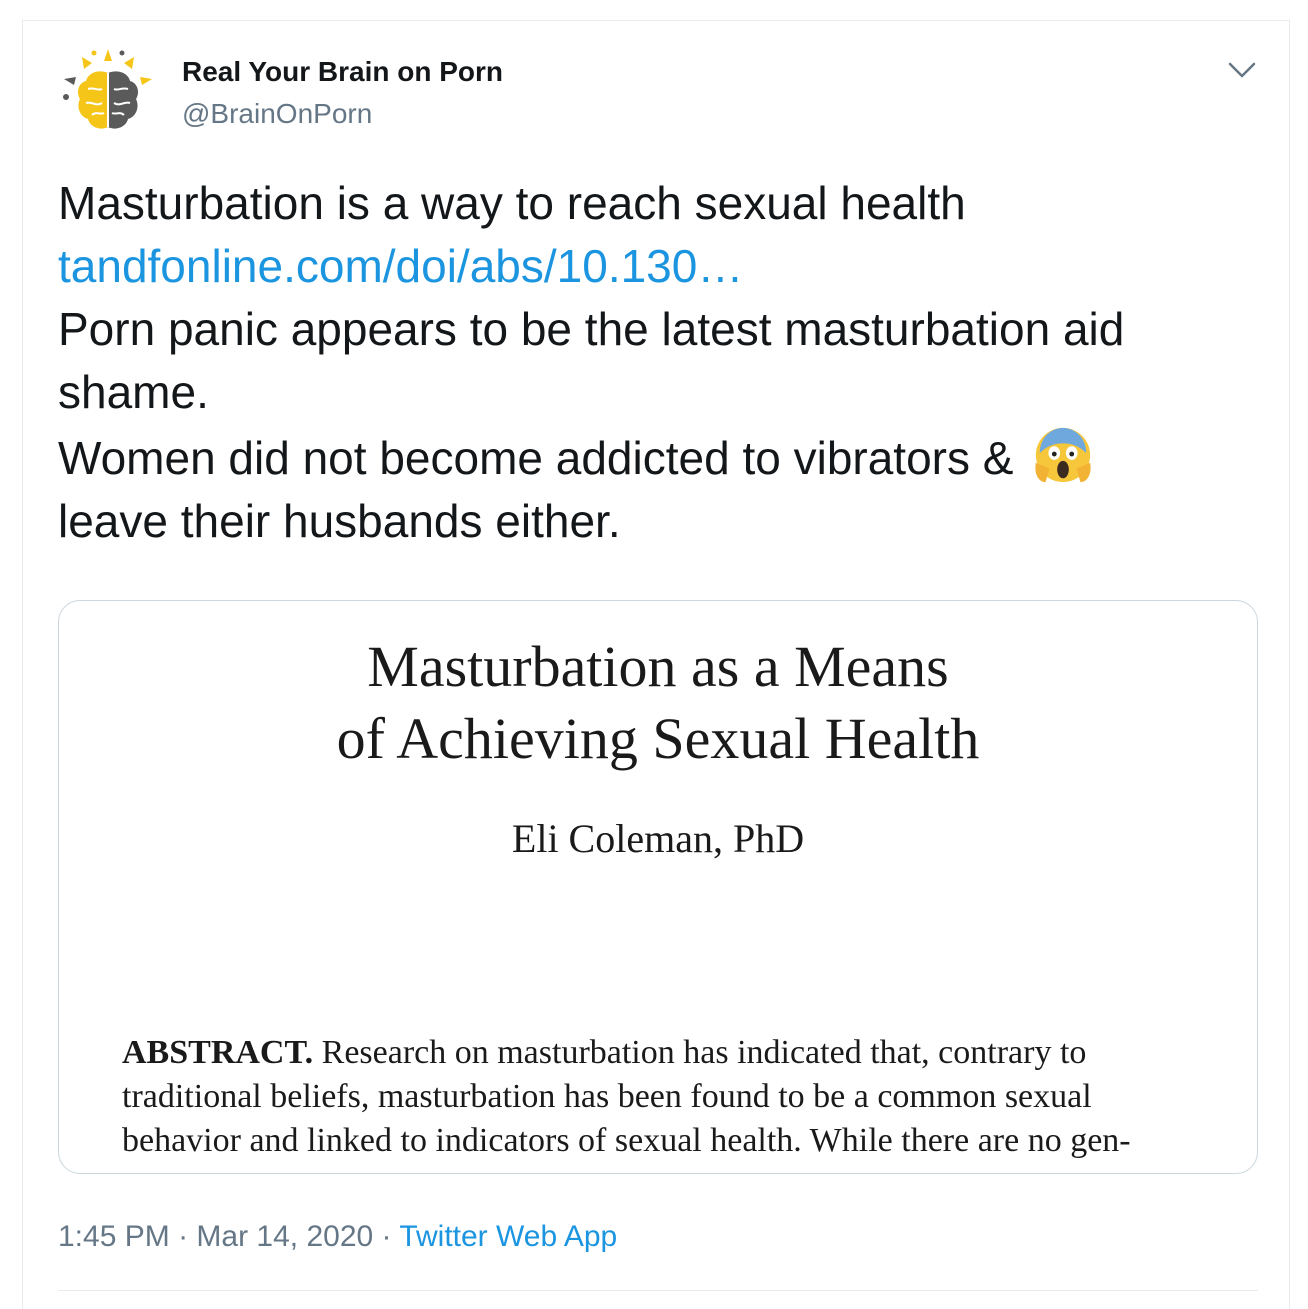 This screenshot has height=1309, width=1308. I want to click on abstract-label: ABSTRACT., so click(218, 1052).